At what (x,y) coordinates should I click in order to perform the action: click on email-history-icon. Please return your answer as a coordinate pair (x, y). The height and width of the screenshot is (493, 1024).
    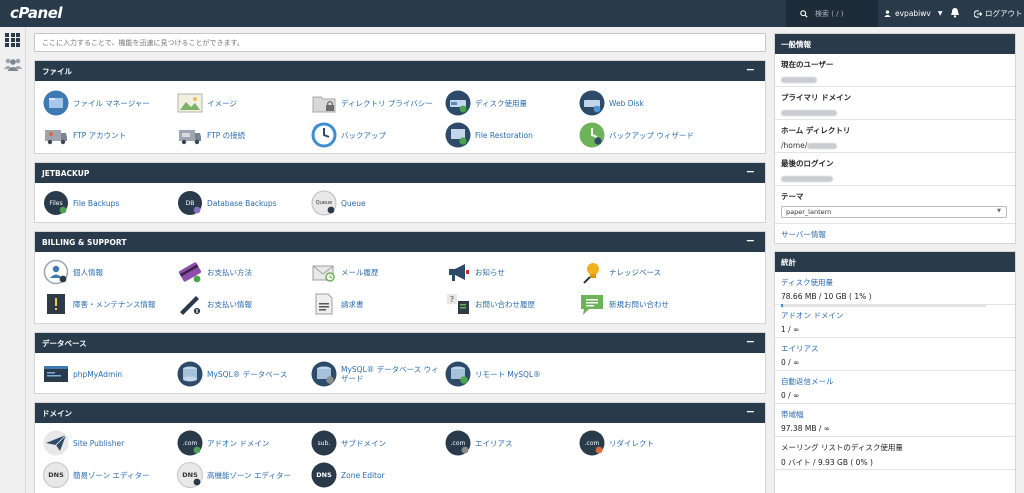
    Looking at the image, I should click on (323, 273).